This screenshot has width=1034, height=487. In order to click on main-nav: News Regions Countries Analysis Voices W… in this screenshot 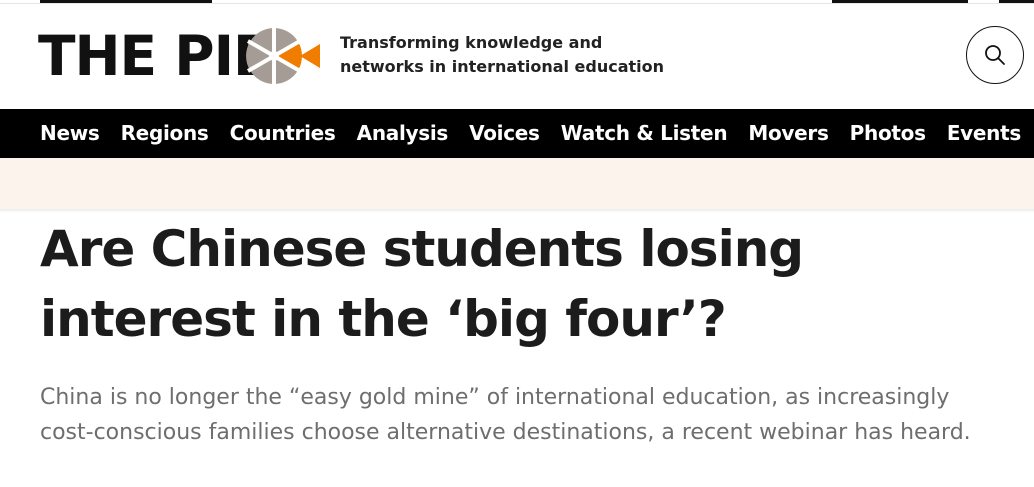, I will do `click(517, 133)`.